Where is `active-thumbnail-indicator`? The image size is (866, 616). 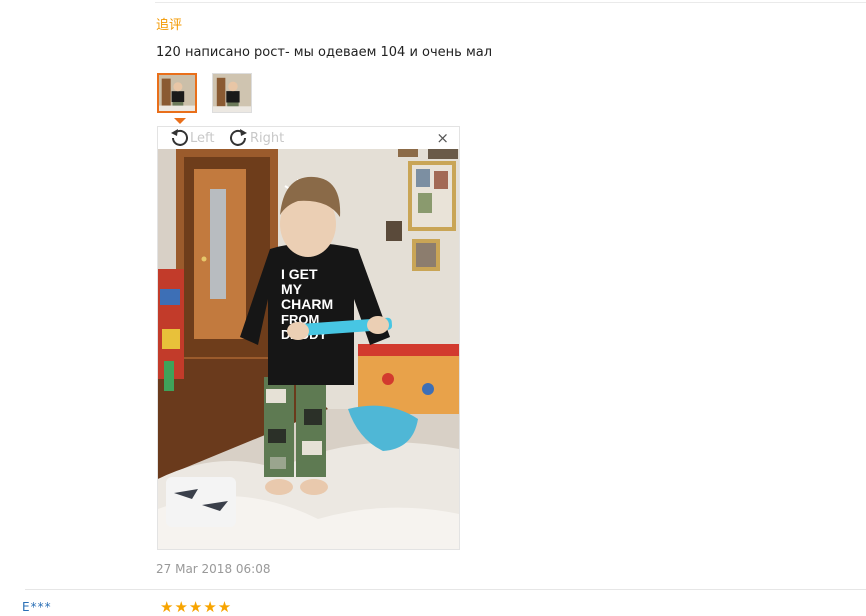 active-thumbnail-indicator is located at coordinates (180, 121).